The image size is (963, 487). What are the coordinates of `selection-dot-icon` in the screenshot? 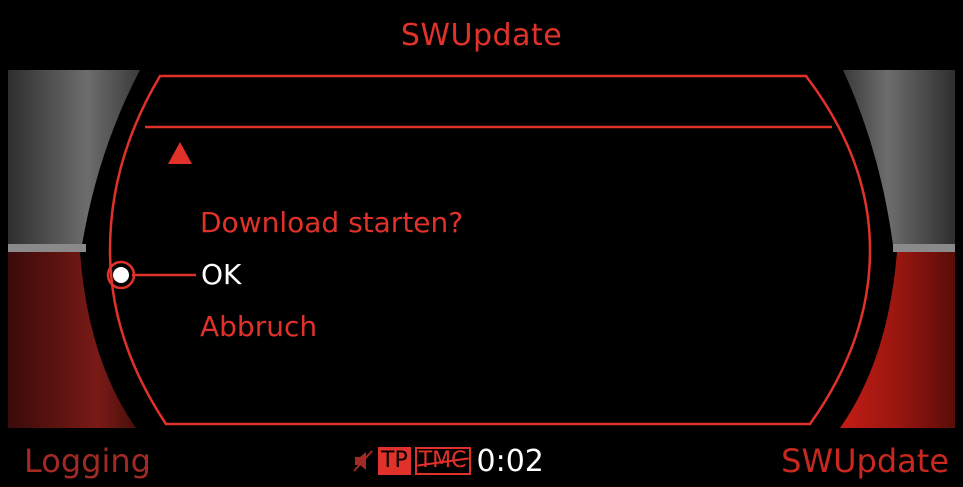 It's located at (121, 275).